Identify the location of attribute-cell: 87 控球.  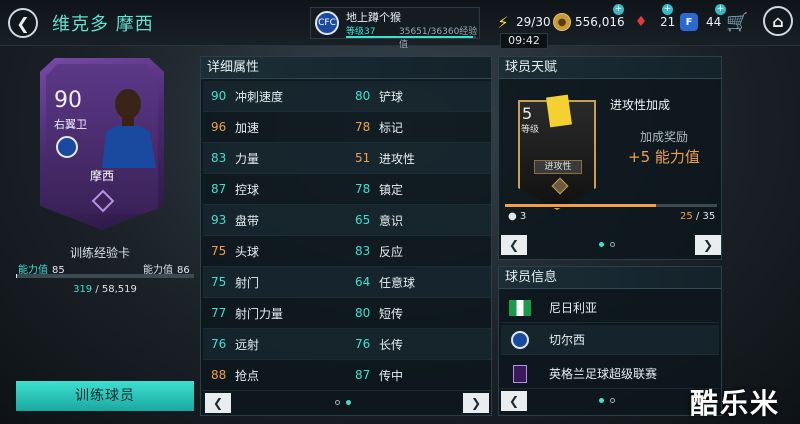
(275, 189).